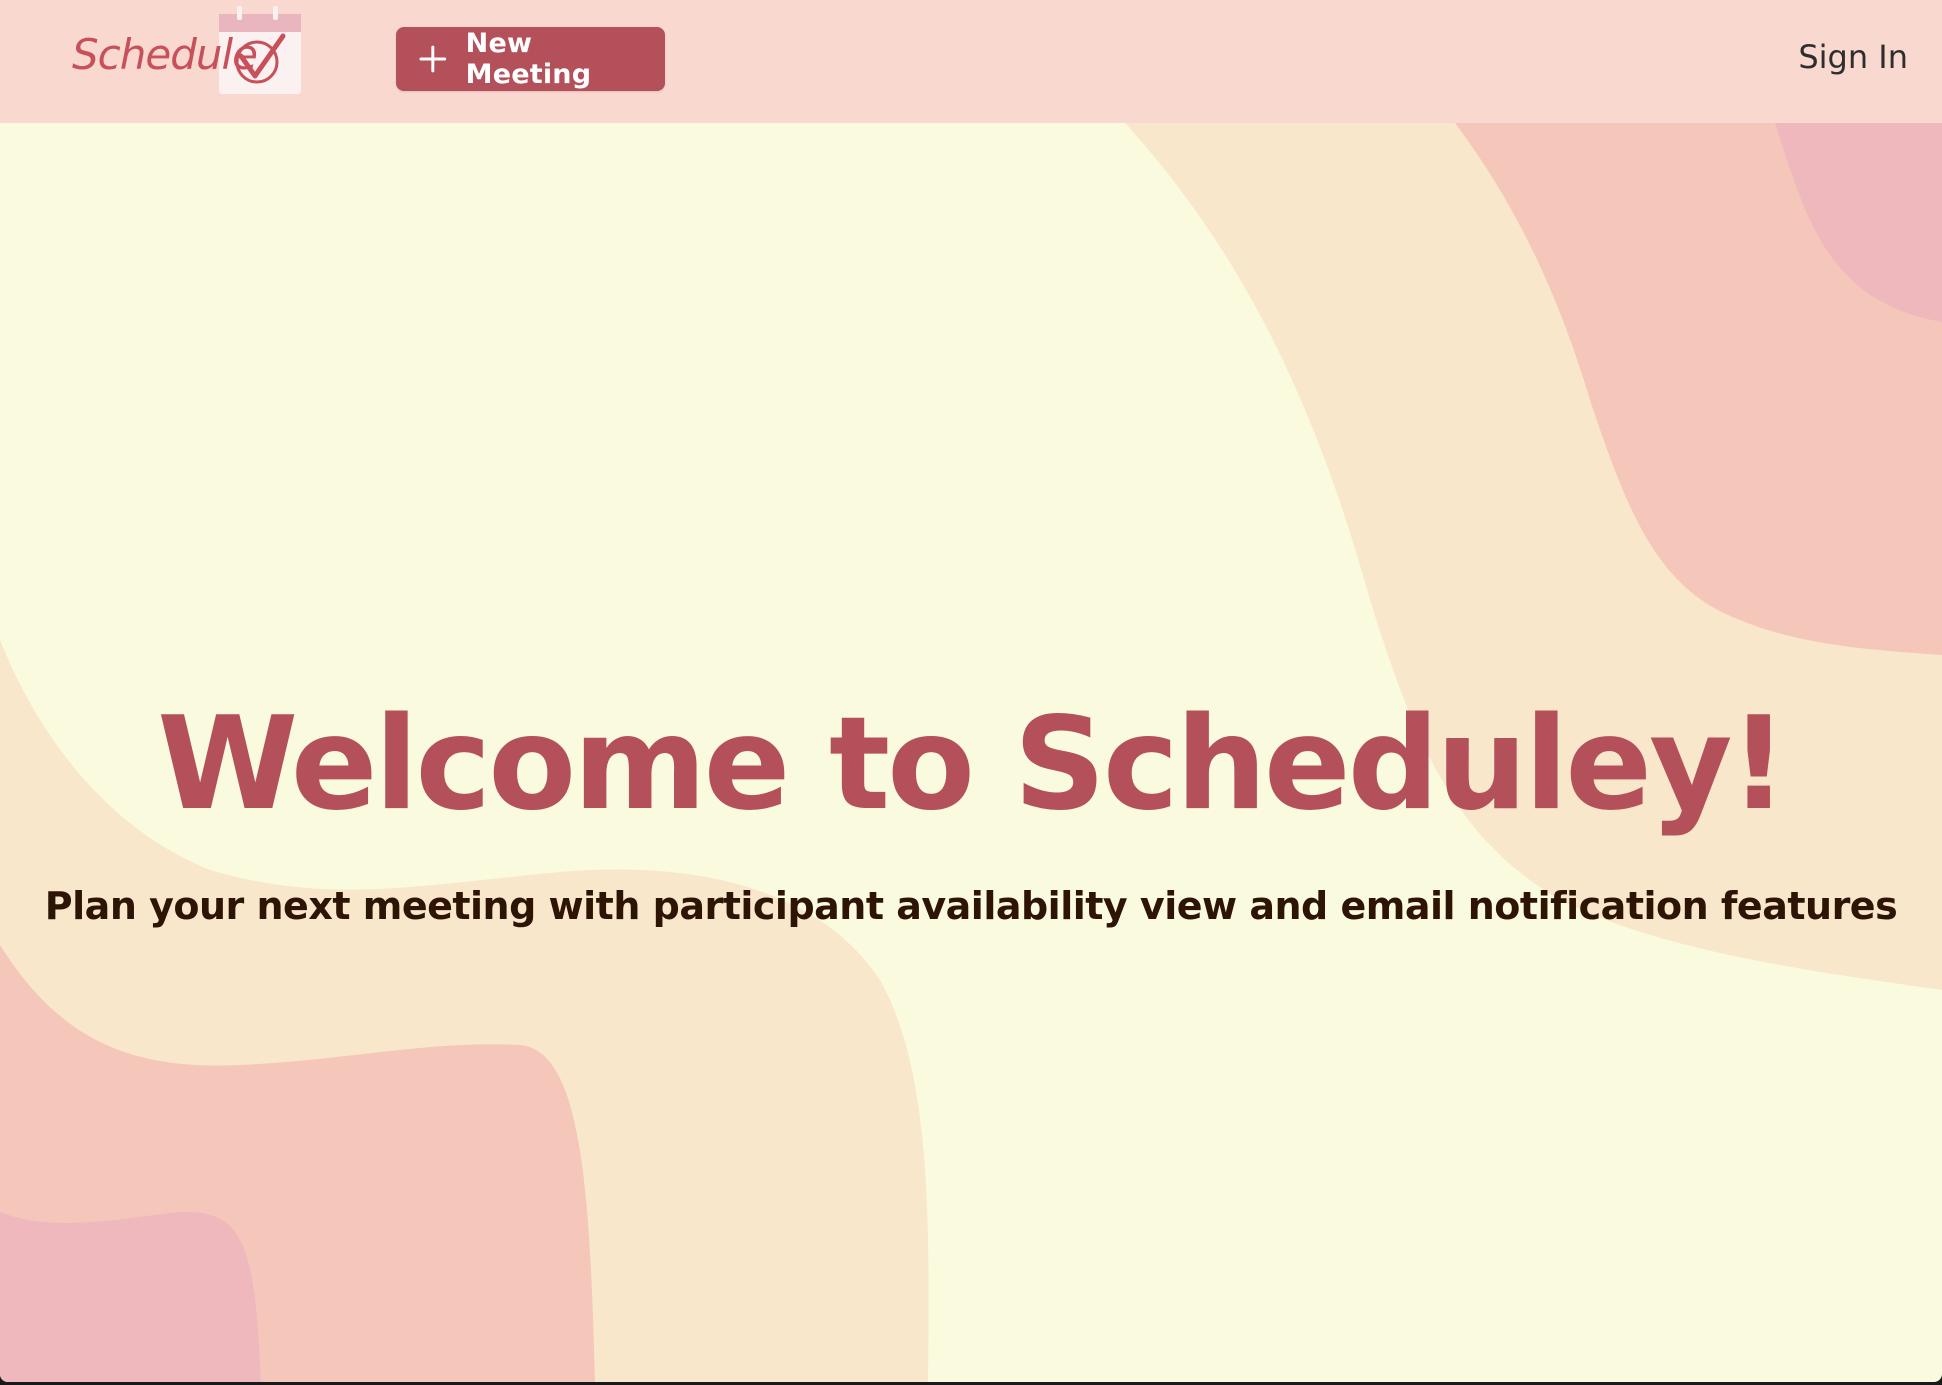  I want to click on hero-title: Welcome to Scheduley!, so click(972, 764).